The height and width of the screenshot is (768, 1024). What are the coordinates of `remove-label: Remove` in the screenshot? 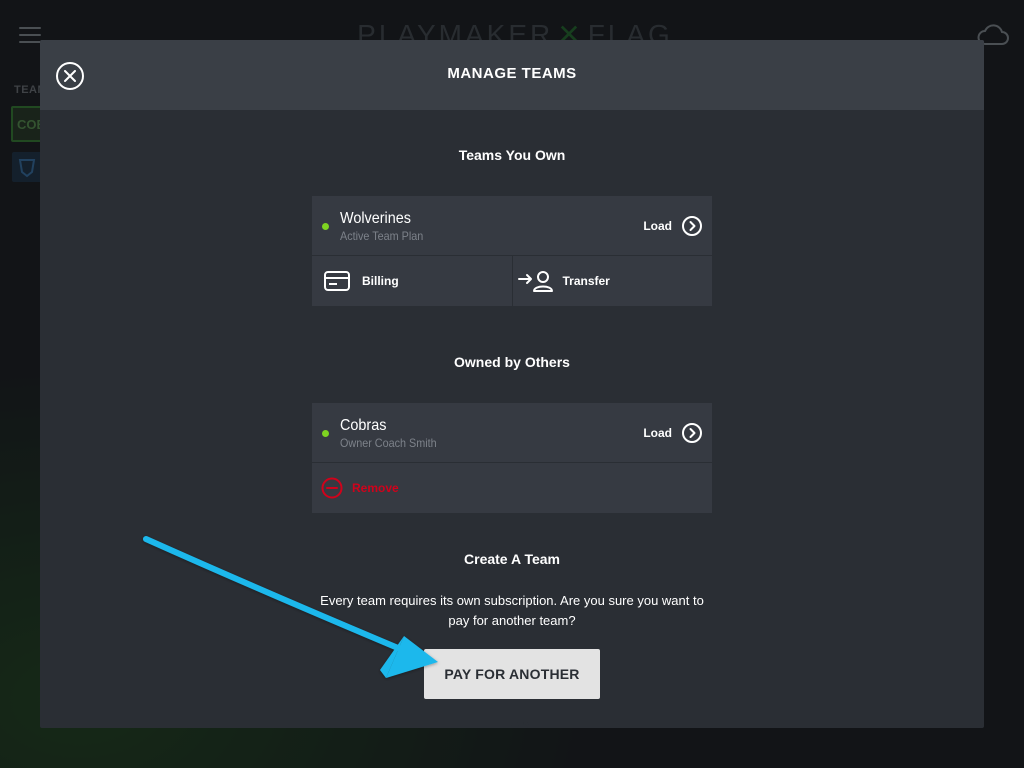 It's located at (375, 488).